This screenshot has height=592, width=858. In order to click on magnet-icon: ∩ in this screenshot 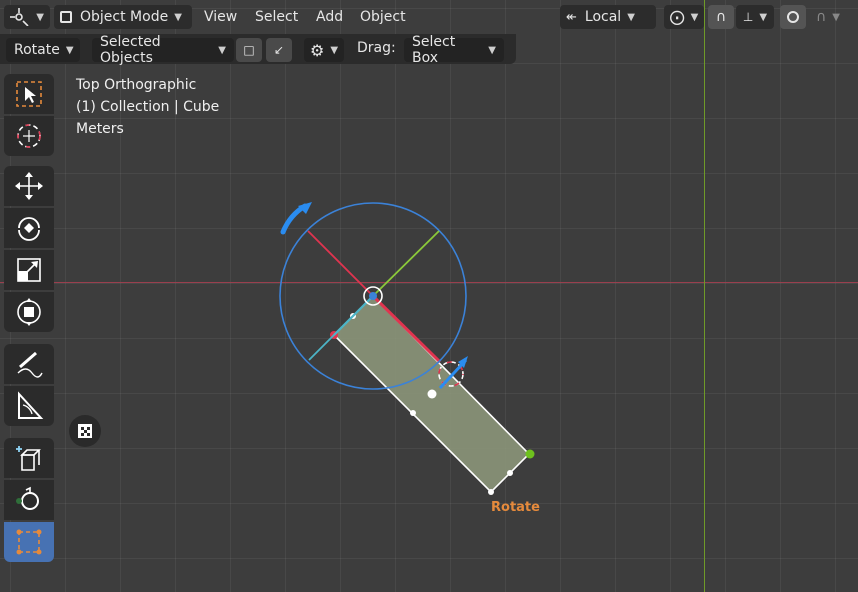, I will do `click(721, 17)`.